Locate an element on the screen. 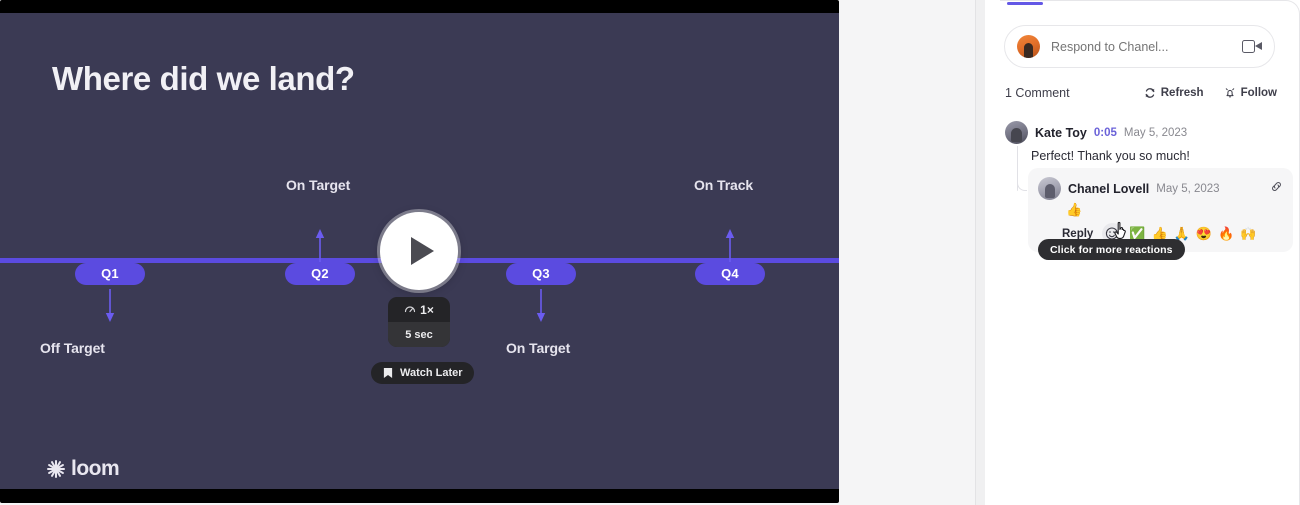 The image size is (1300, 505). reactions-tooltip: Click for more reactions is located at coordinates (1111, 249).